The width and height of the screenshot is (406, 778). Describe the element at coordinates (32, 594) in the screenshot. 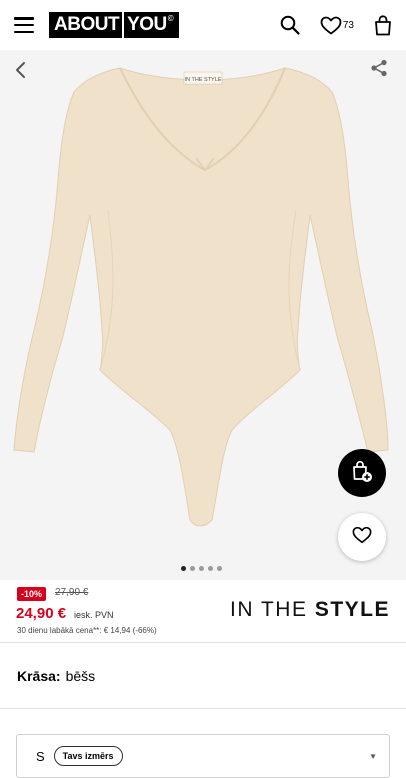

I see `discount-badge: -10%` at that location.